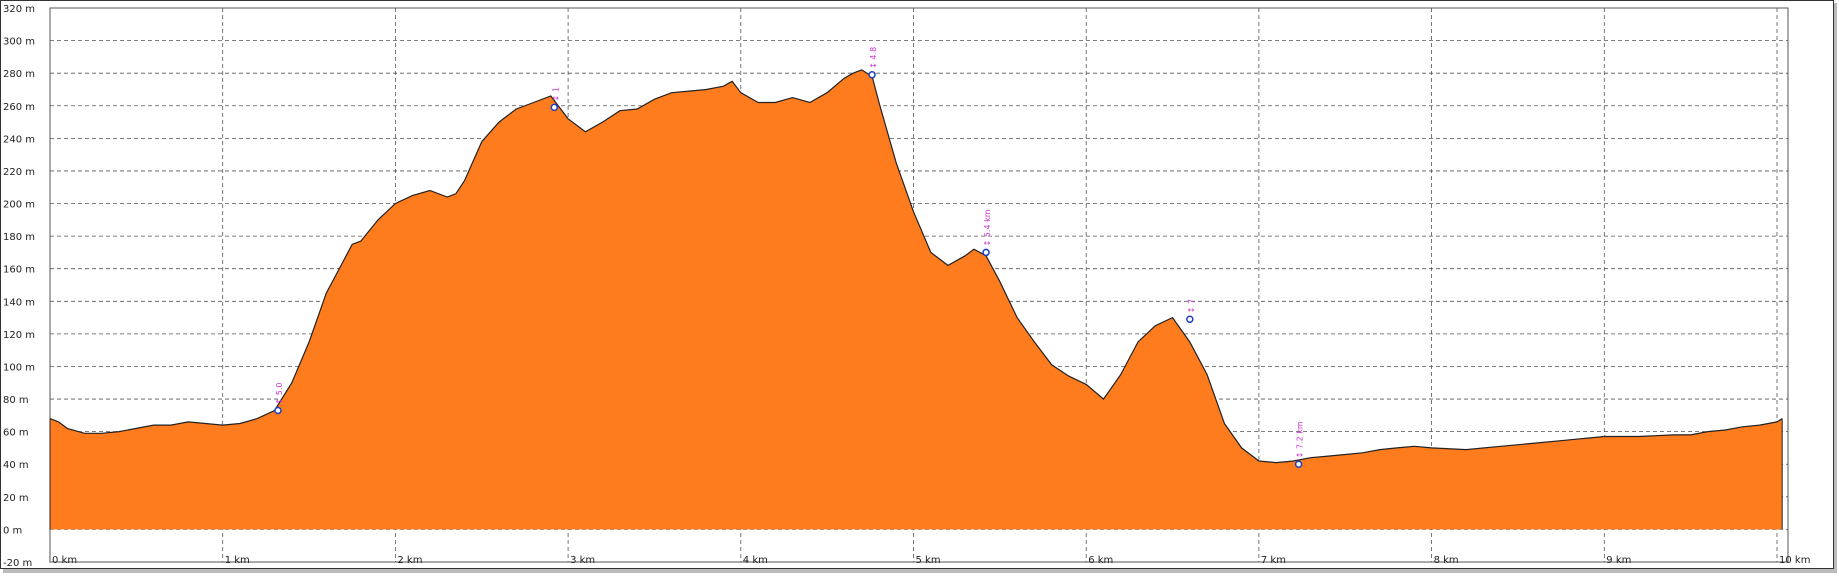 This screenshot has width=1839, height=579. Describe the element at coordinates (12, 530) in the screenshot. I see `y-tick-label: 0 m` at that location.